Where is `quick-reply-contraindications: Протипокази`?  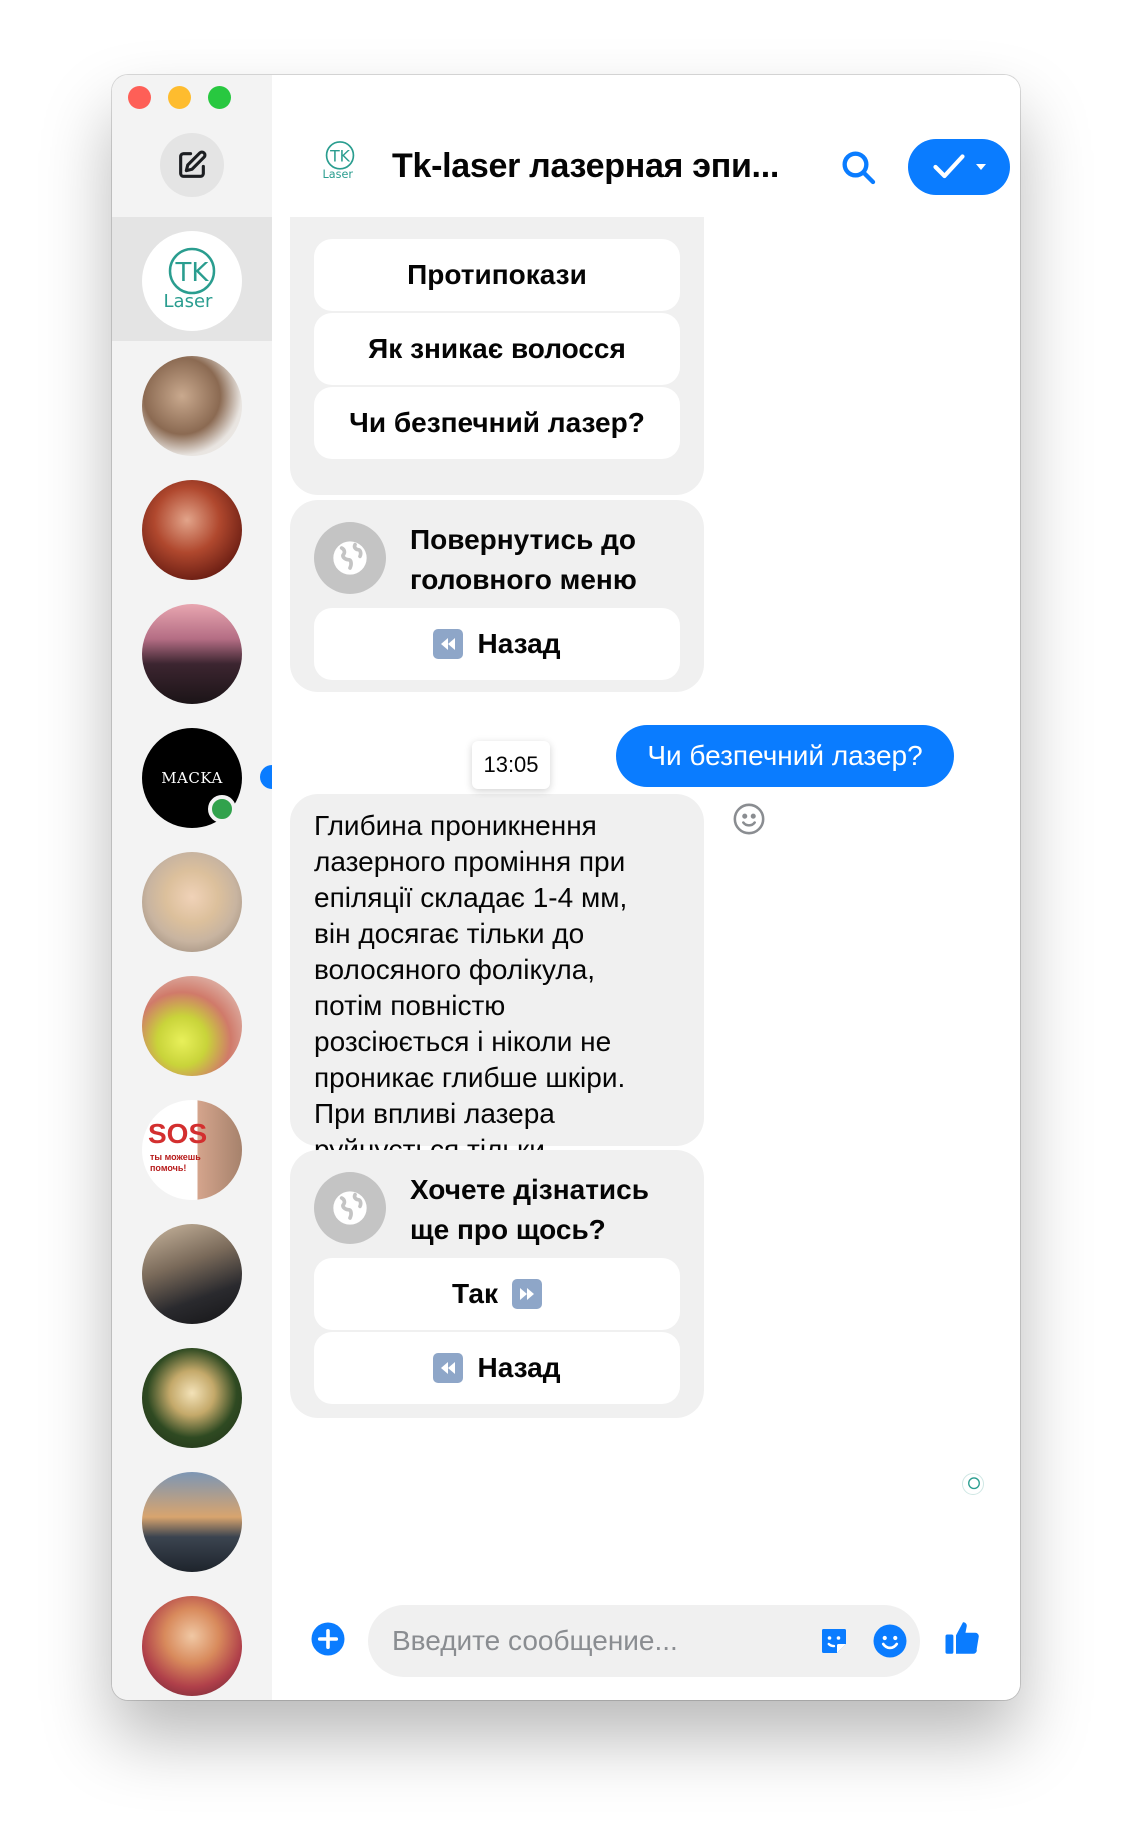 quick-reply-contraindications: Протипокази is located at coordinates (497, 275).